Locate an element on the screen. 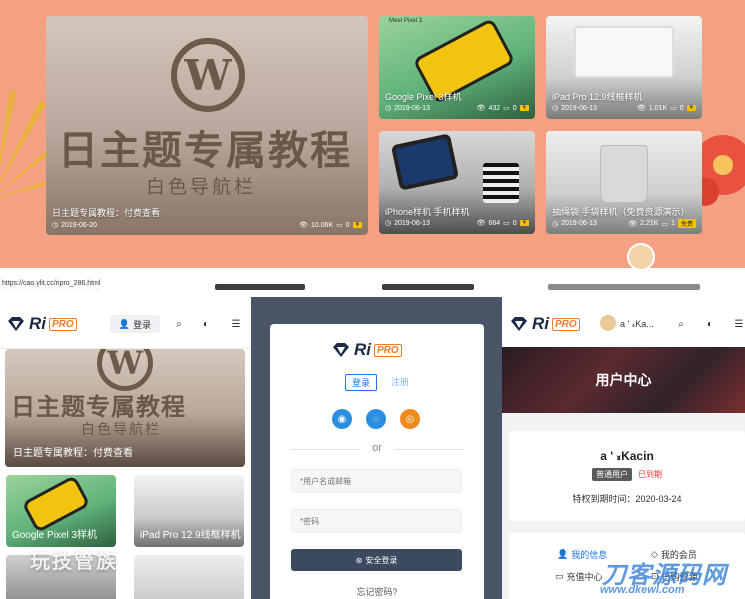 Image resolution: width=745 pixels, height=599 pixels. menu-item-recharge: ▭ 充值中心 is located at coordinates (579, 576).